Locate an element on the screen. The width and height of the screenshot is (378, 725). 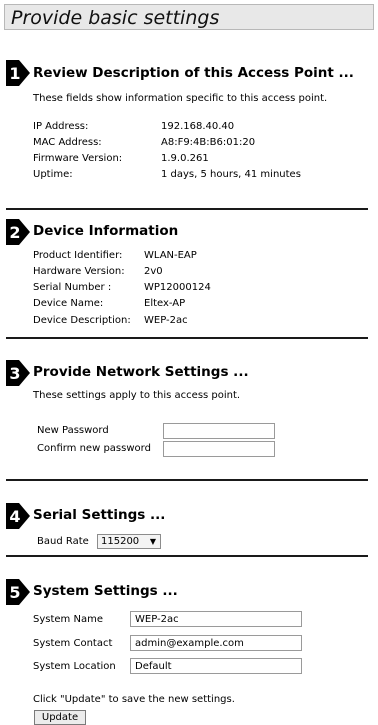
chevron-down-icon: ▼ is located at coordinates (152, 541).